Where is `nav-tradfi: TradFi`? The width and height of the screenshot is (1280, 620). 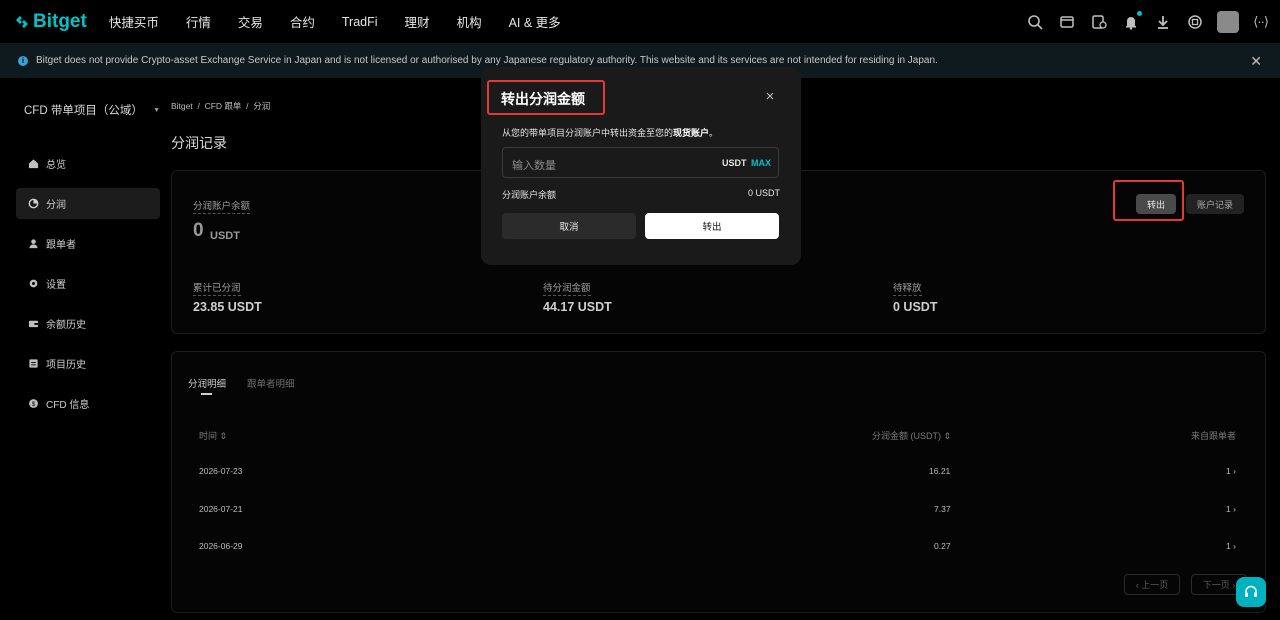
nav-tradfi: TradFi is located at coordinates (360, 22).